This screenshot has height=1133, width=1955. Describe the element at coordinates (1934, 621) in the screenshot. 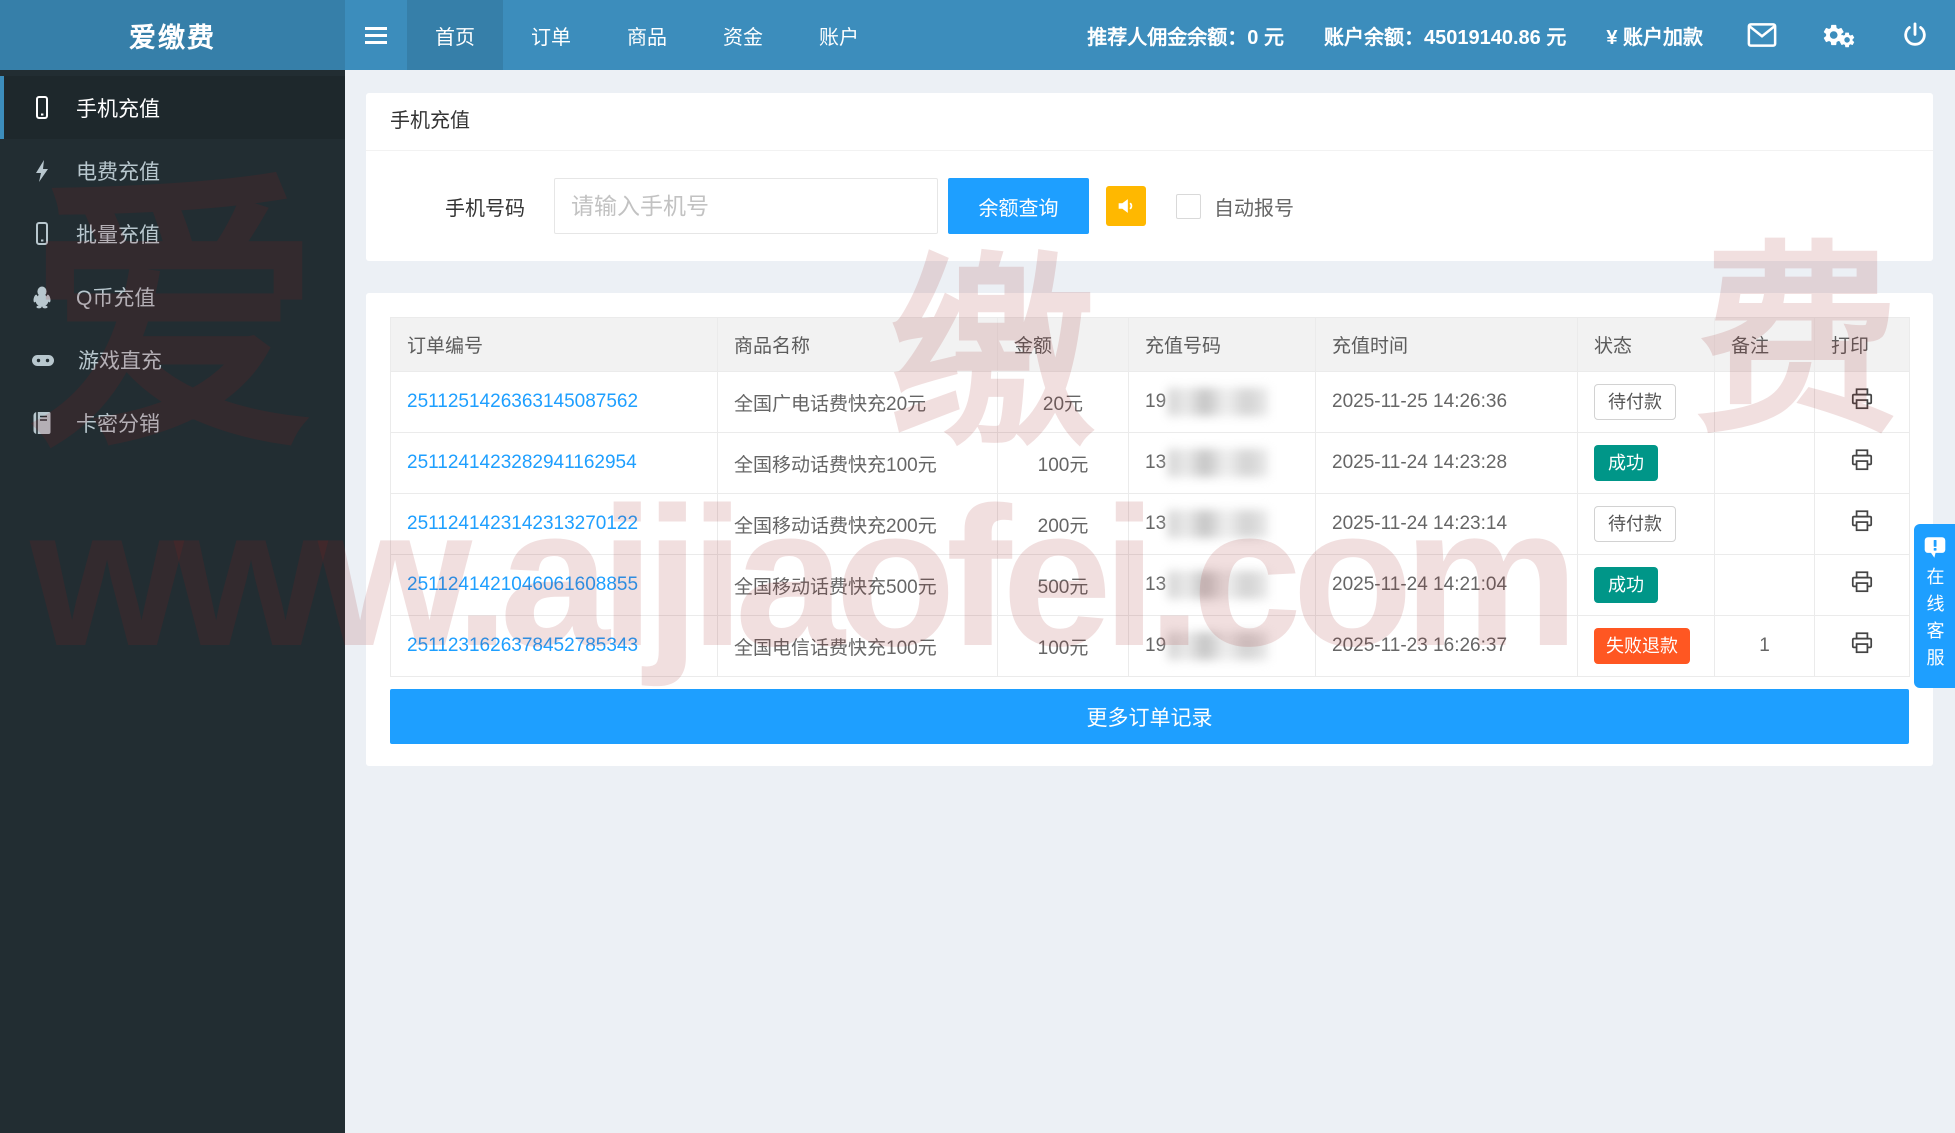

I see `online-service-label: 在线客服` at that location.